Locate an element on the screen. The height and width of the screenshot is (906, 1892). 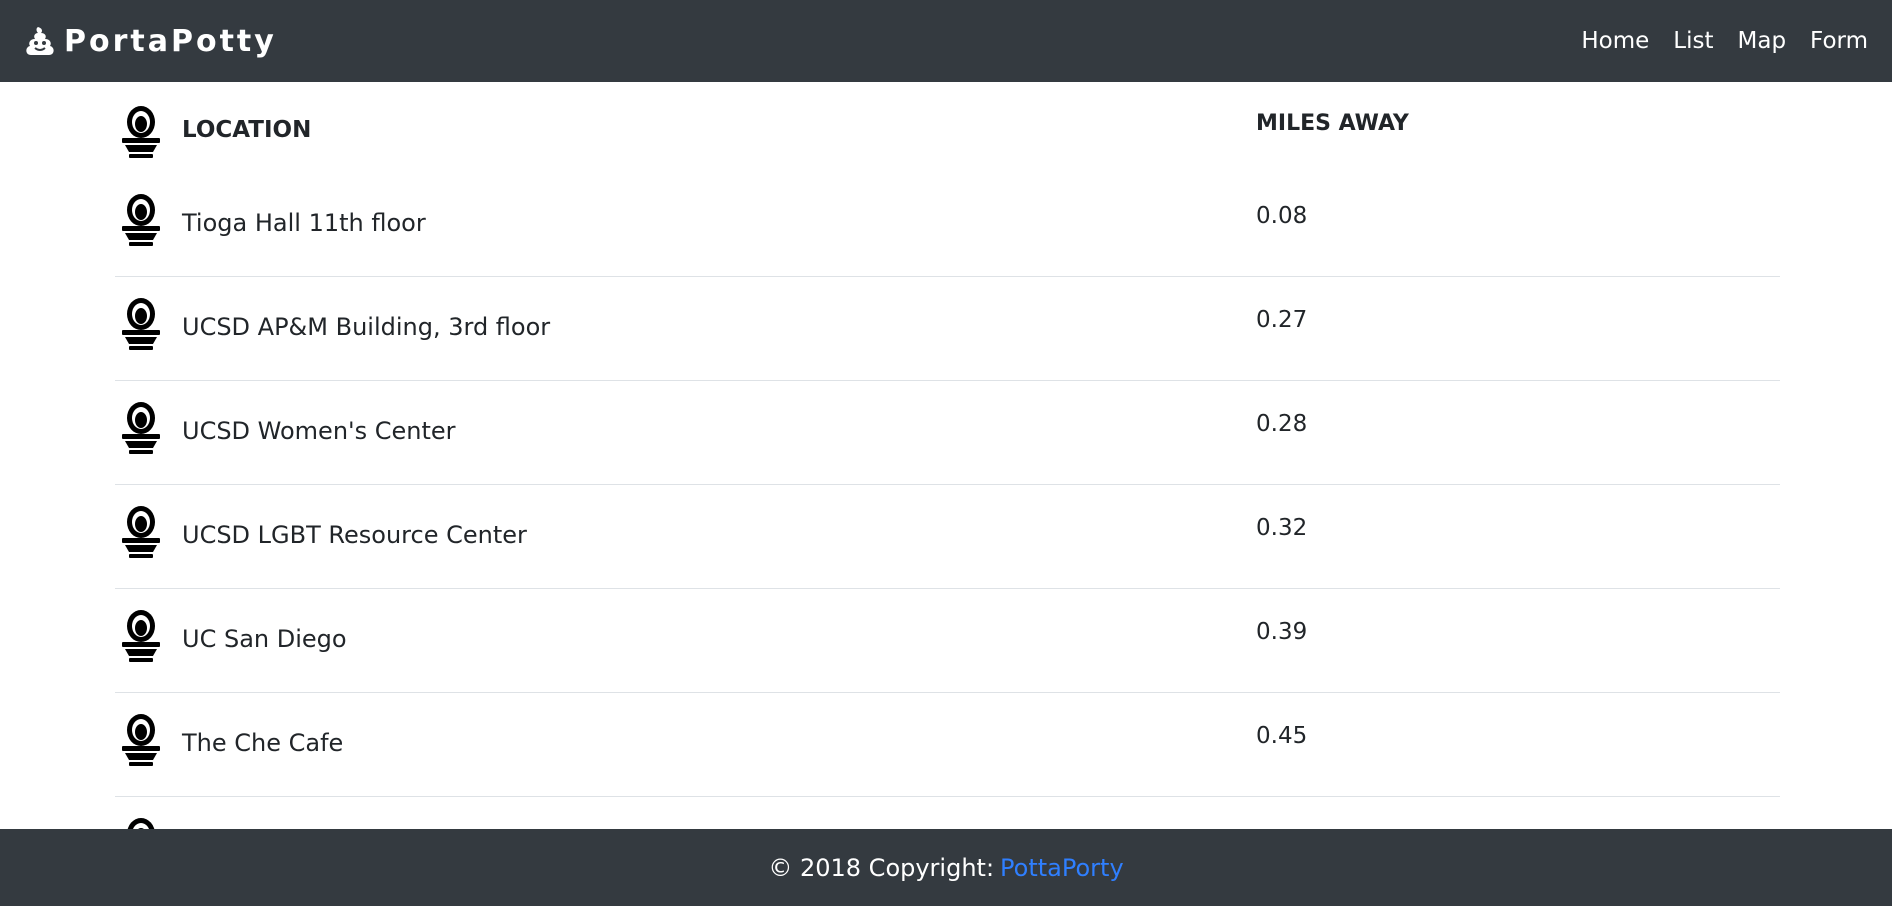
miles-value: 0.45 is located at coordinates (1282, 736).